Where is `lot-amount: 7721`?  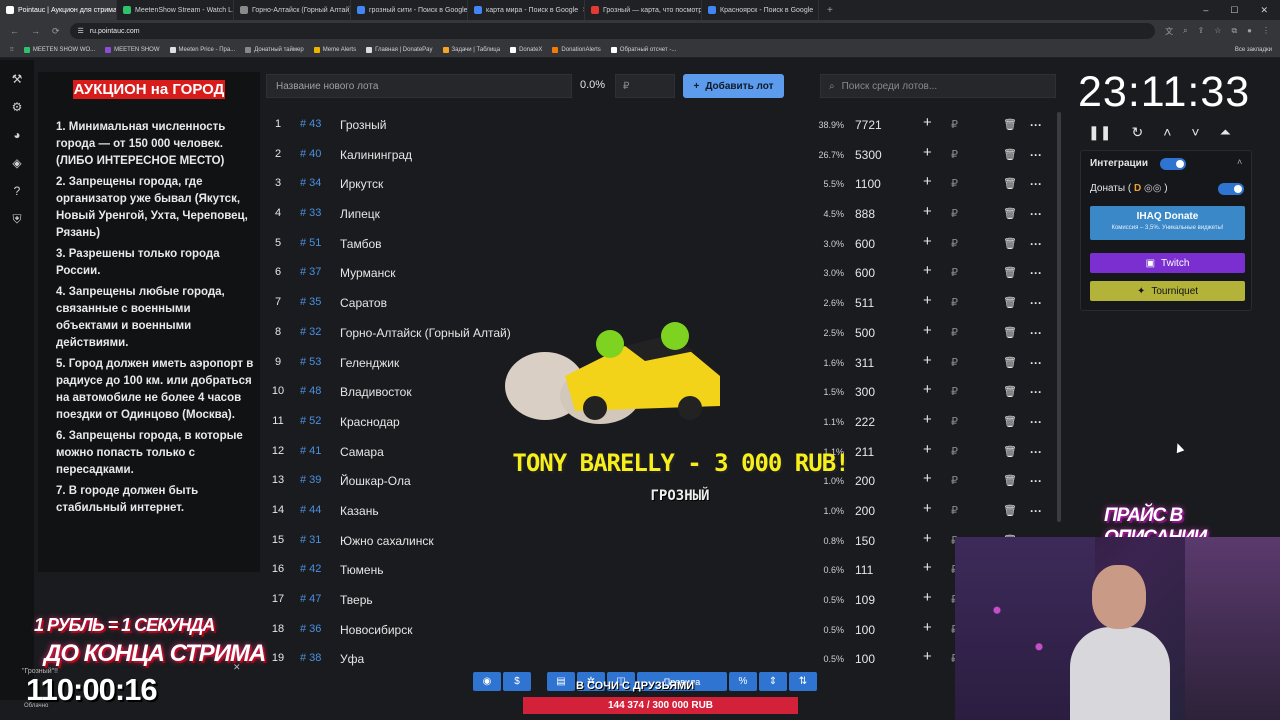
lot-amount: 7721 is located at coordinates (868, 125).